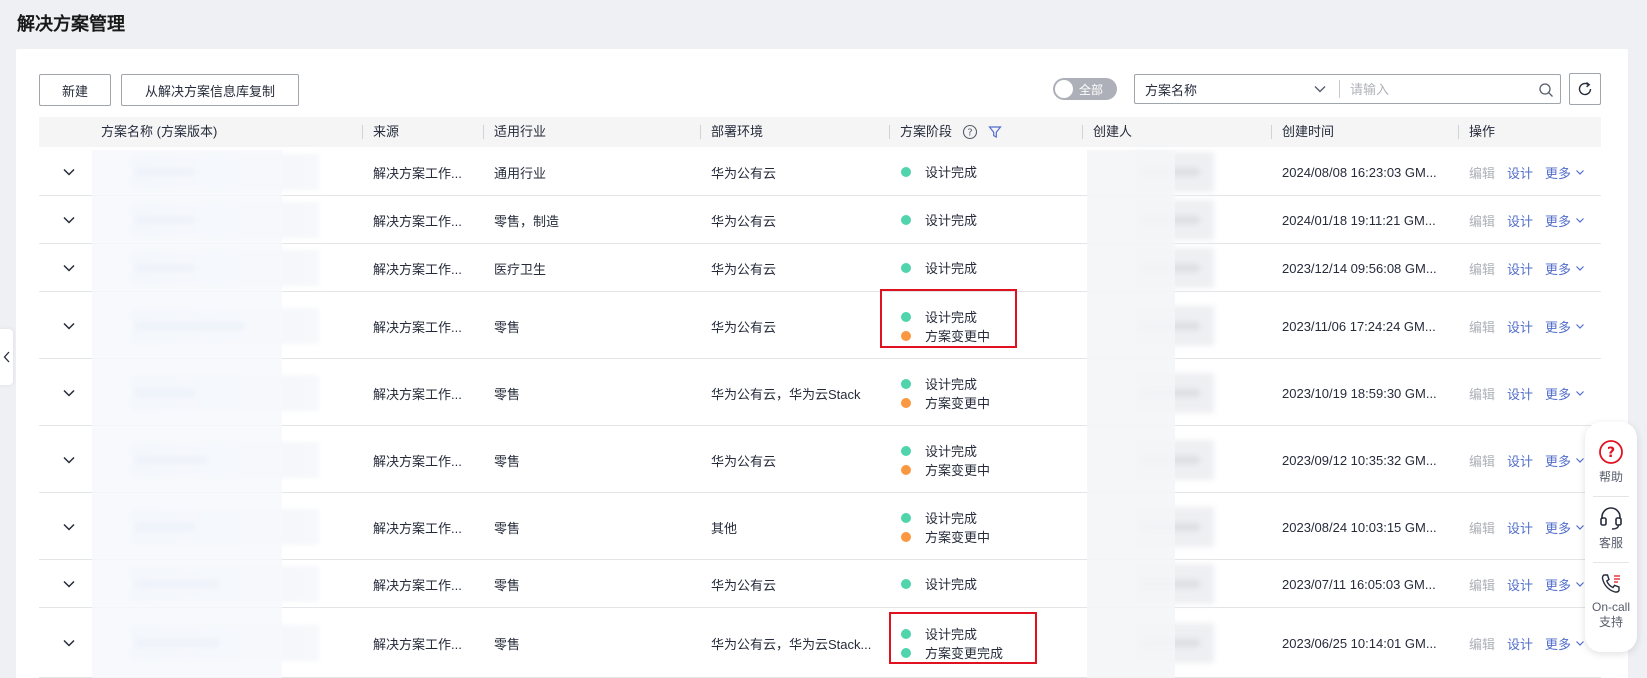 This screenshot has width=1647, height=678. I want to click on chevron-left-icon, so click(6, 357).